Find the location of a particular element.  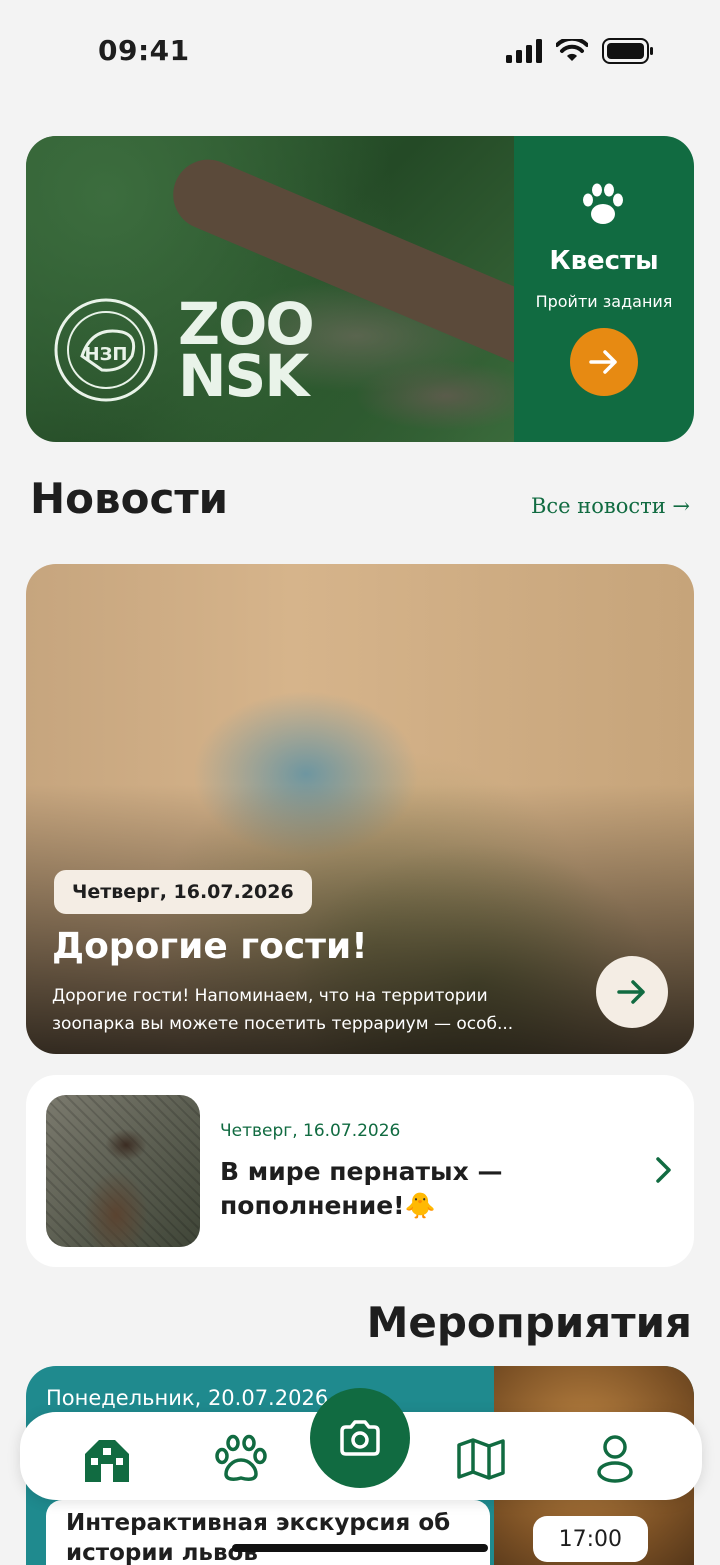

event-date: Понедельник, 20.07.2026 is located at coordinates (187, 1398).